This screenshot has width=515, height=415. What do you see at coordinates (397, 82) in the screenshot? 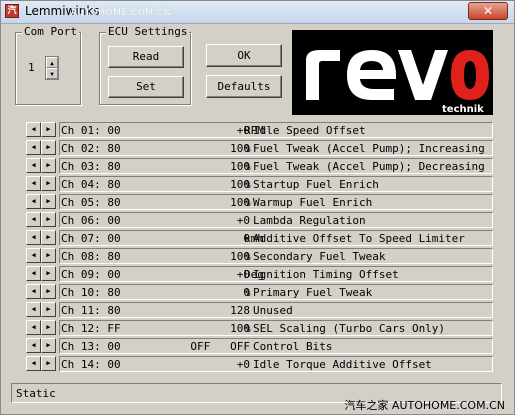
I see `revo-logo-graphic: technik` at bounding box center [397, 82].